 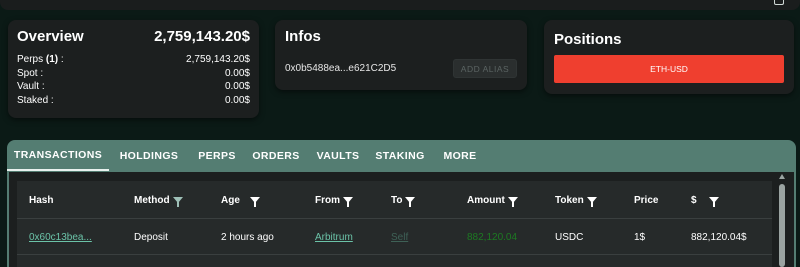 What do you see at coordinates (640, 237) in the screenshot?
I see `tx-price: 1$` at bounding box center [640, 237].